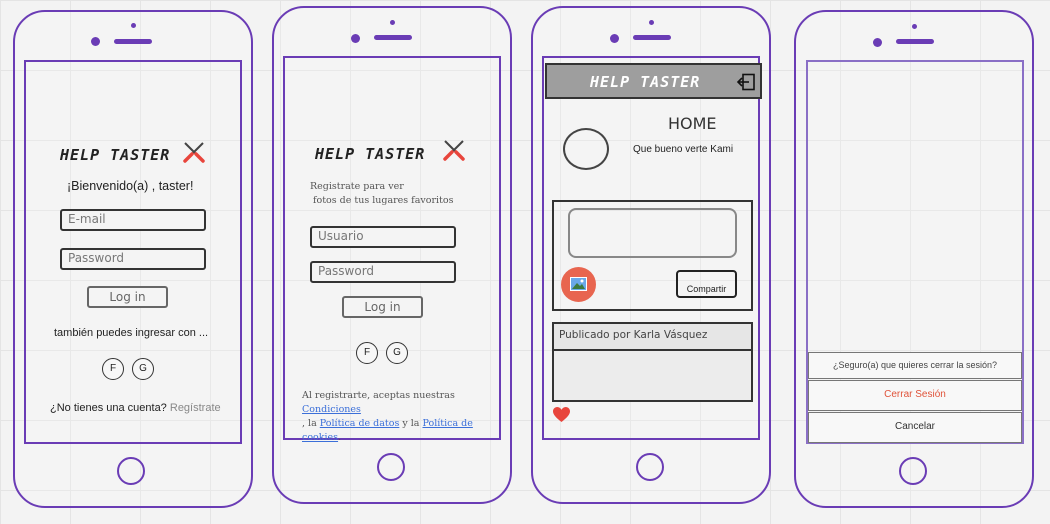 The image size is (1050, 524). What do you see at coordinates (746, 82) in the screenshot?
I see `logout-icon` at bounding box center [746, 82].